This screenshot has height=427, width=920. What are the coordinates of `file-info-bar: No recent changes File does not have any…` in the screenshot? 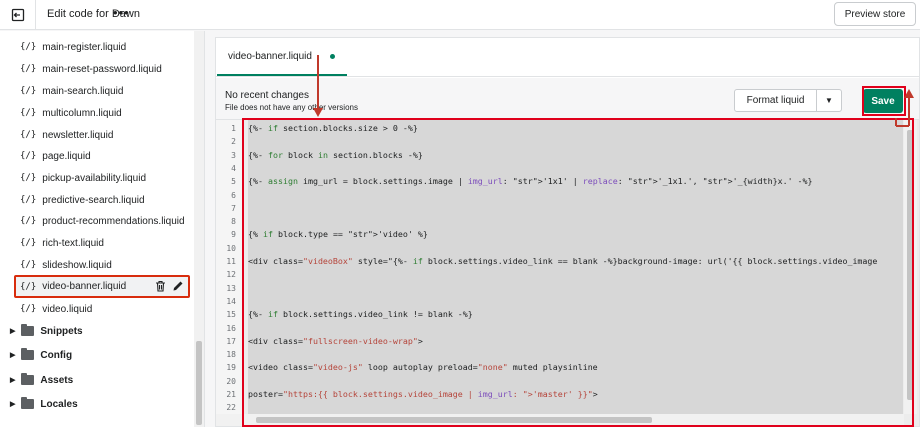 It's located at (567, 99).